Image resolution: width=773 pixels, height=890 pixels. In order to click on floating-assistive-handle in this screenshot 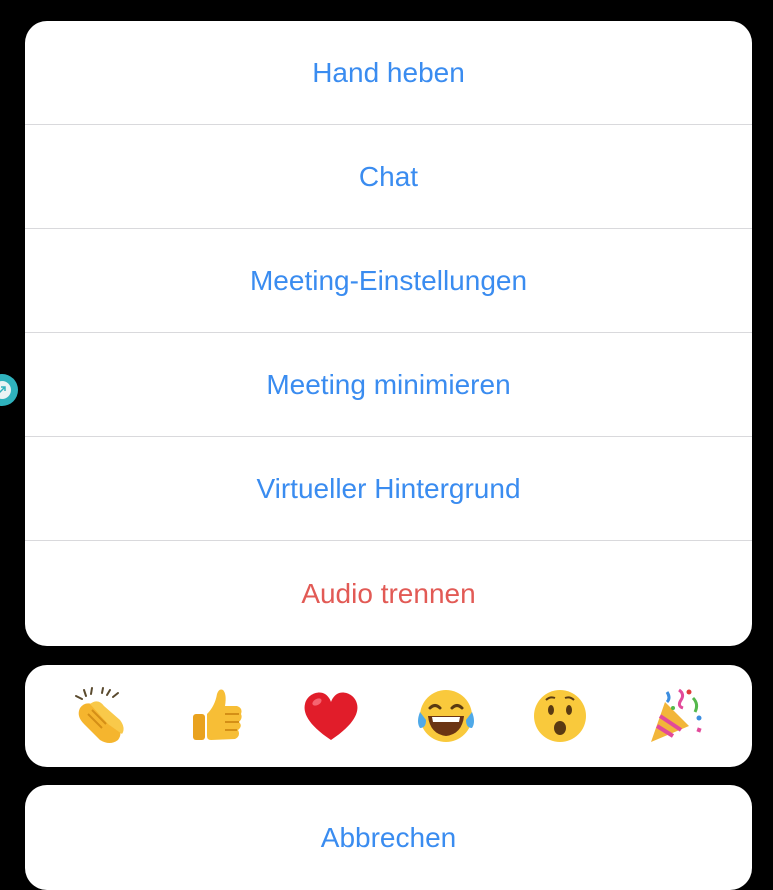, I will do `click(9, 390)`.